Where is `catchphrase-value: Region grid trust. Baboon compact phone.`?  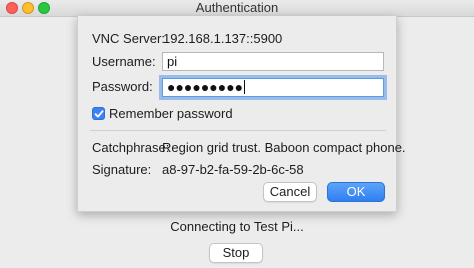 catchphrase-value: Region grid trust. Baboon compact phone. is located at coordinates (284, 147).